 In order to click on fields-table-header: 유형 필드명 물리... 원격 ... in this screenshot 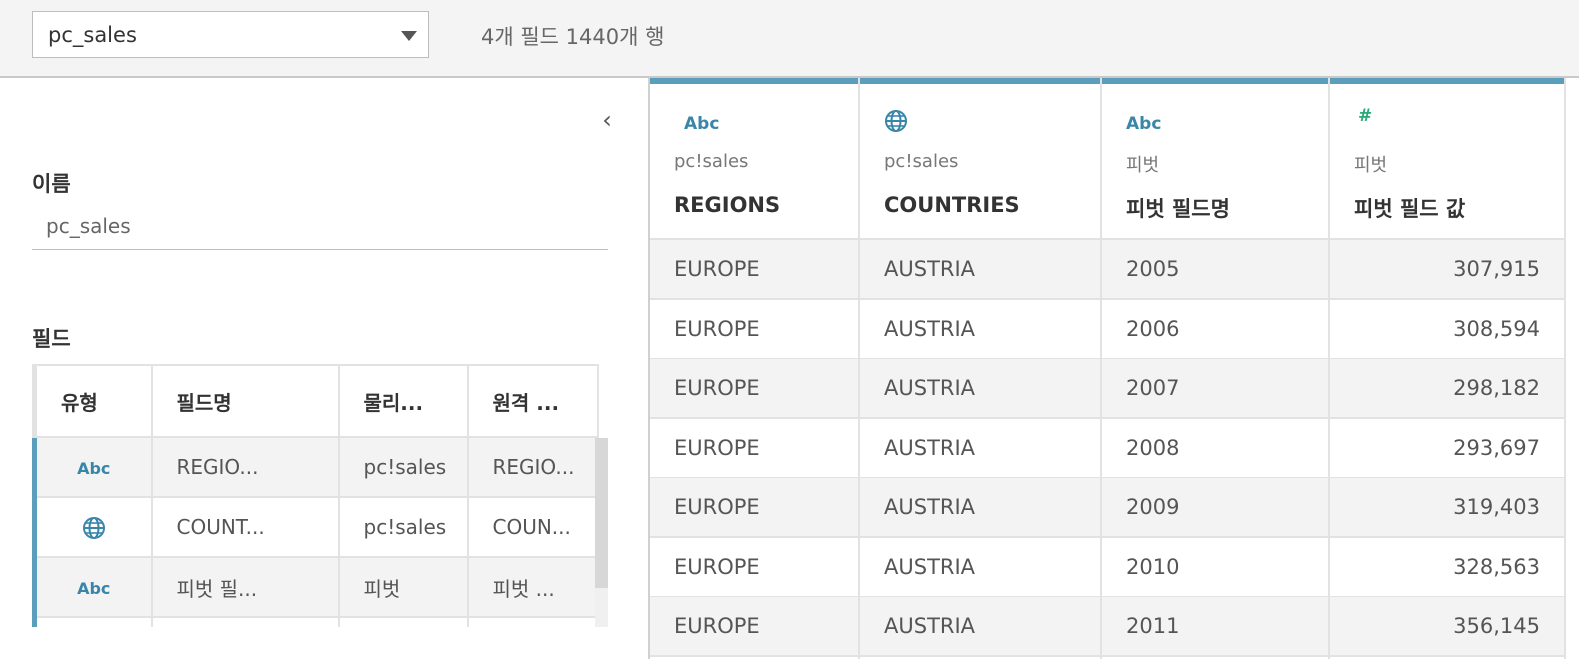, I will do `click(315, 401)`.